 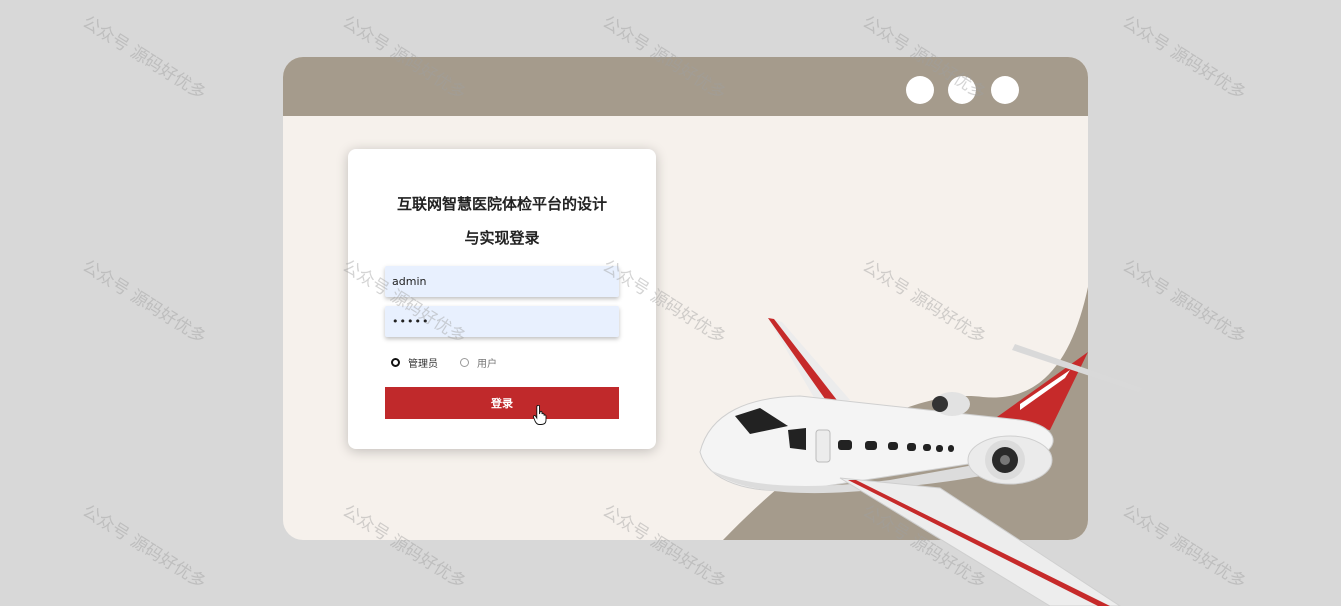 I want to click on radio-checked-icon, so click(x=395, y=362).